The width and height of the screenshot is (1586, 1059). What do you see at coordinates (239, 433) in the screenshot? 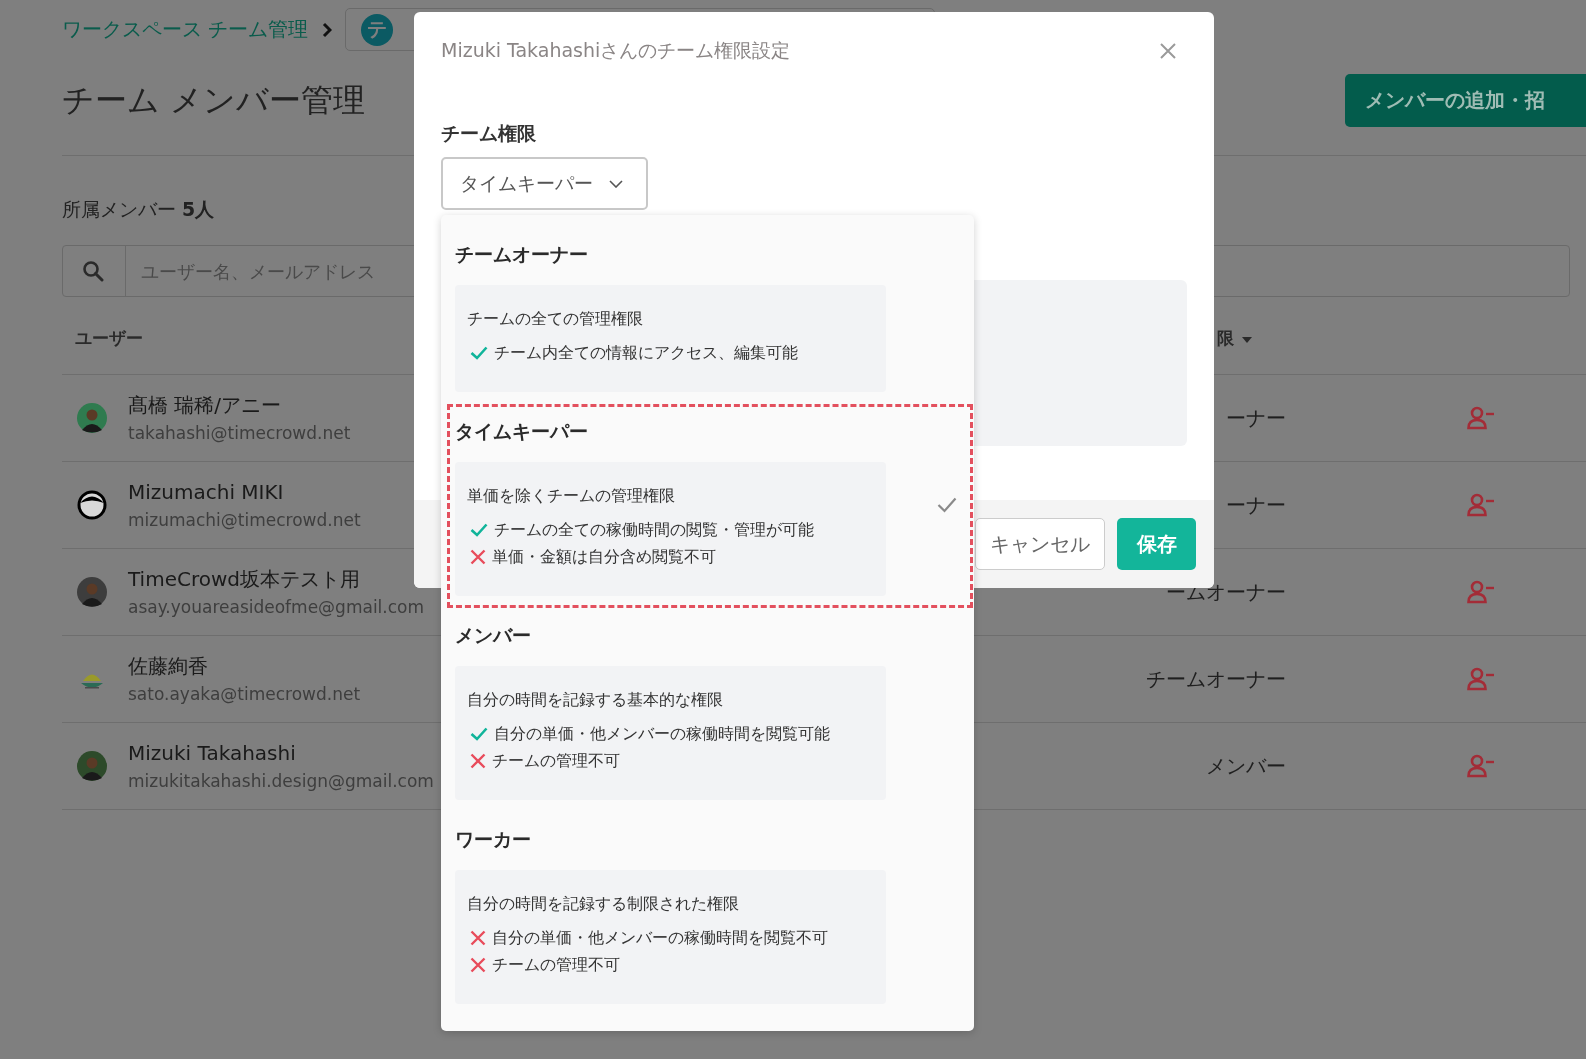
I see `user-email: takahashi@timecrowd.net` at bounding box center [239, 433].